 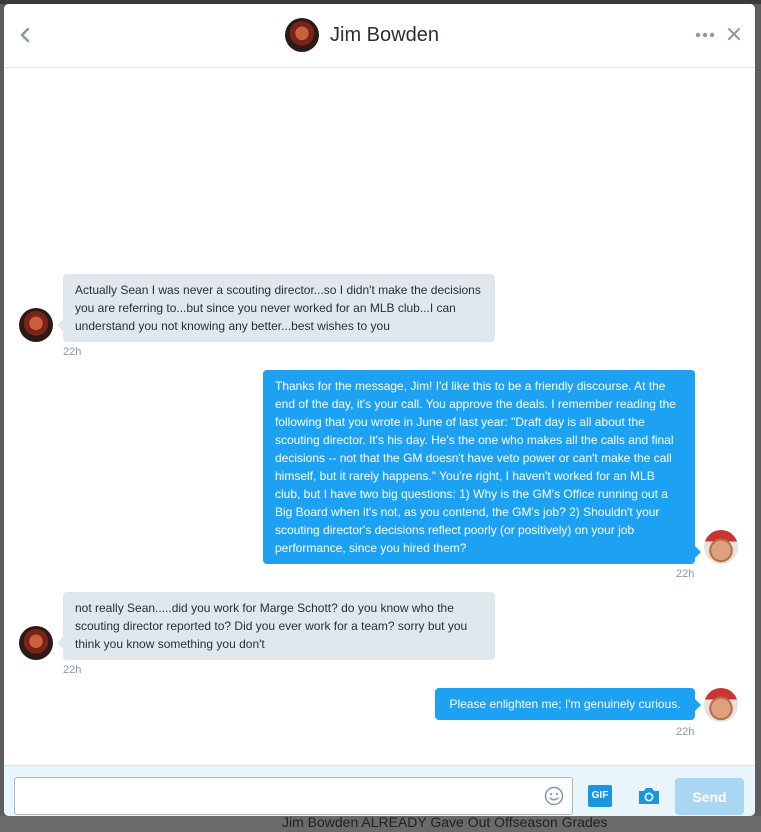 I want to click on emoji-button, so click(x=554, y=796).